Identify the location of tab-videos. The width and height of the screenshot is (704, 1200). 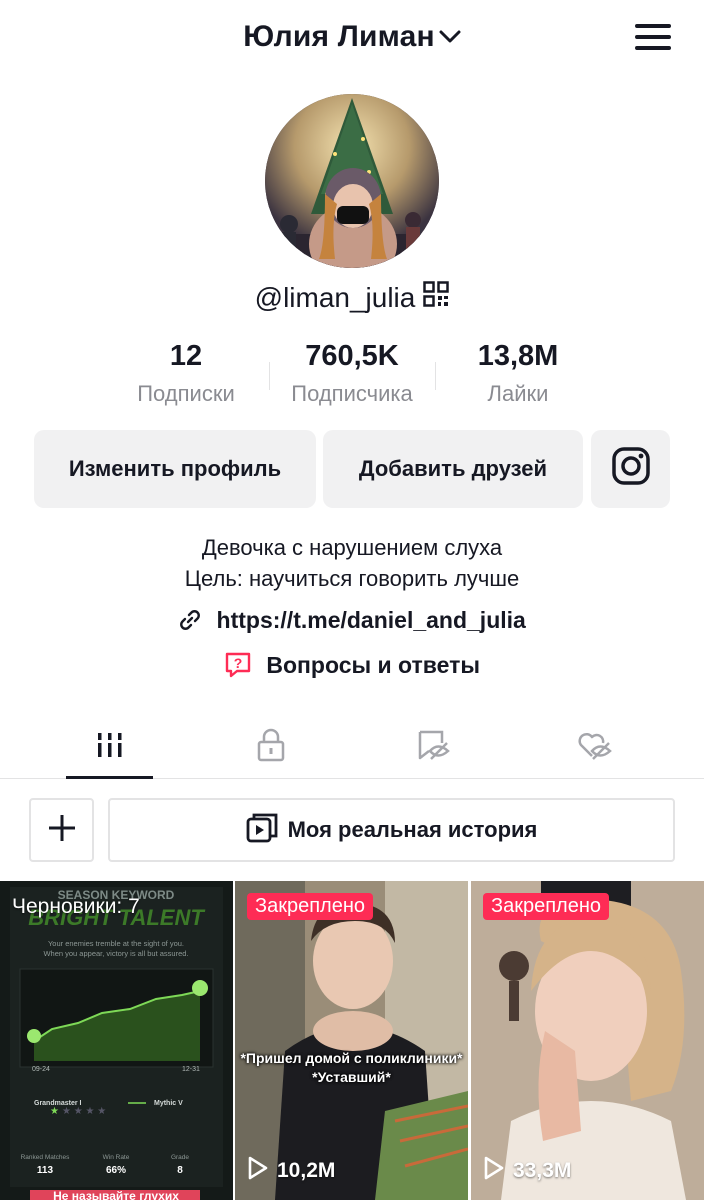
(110, 747).